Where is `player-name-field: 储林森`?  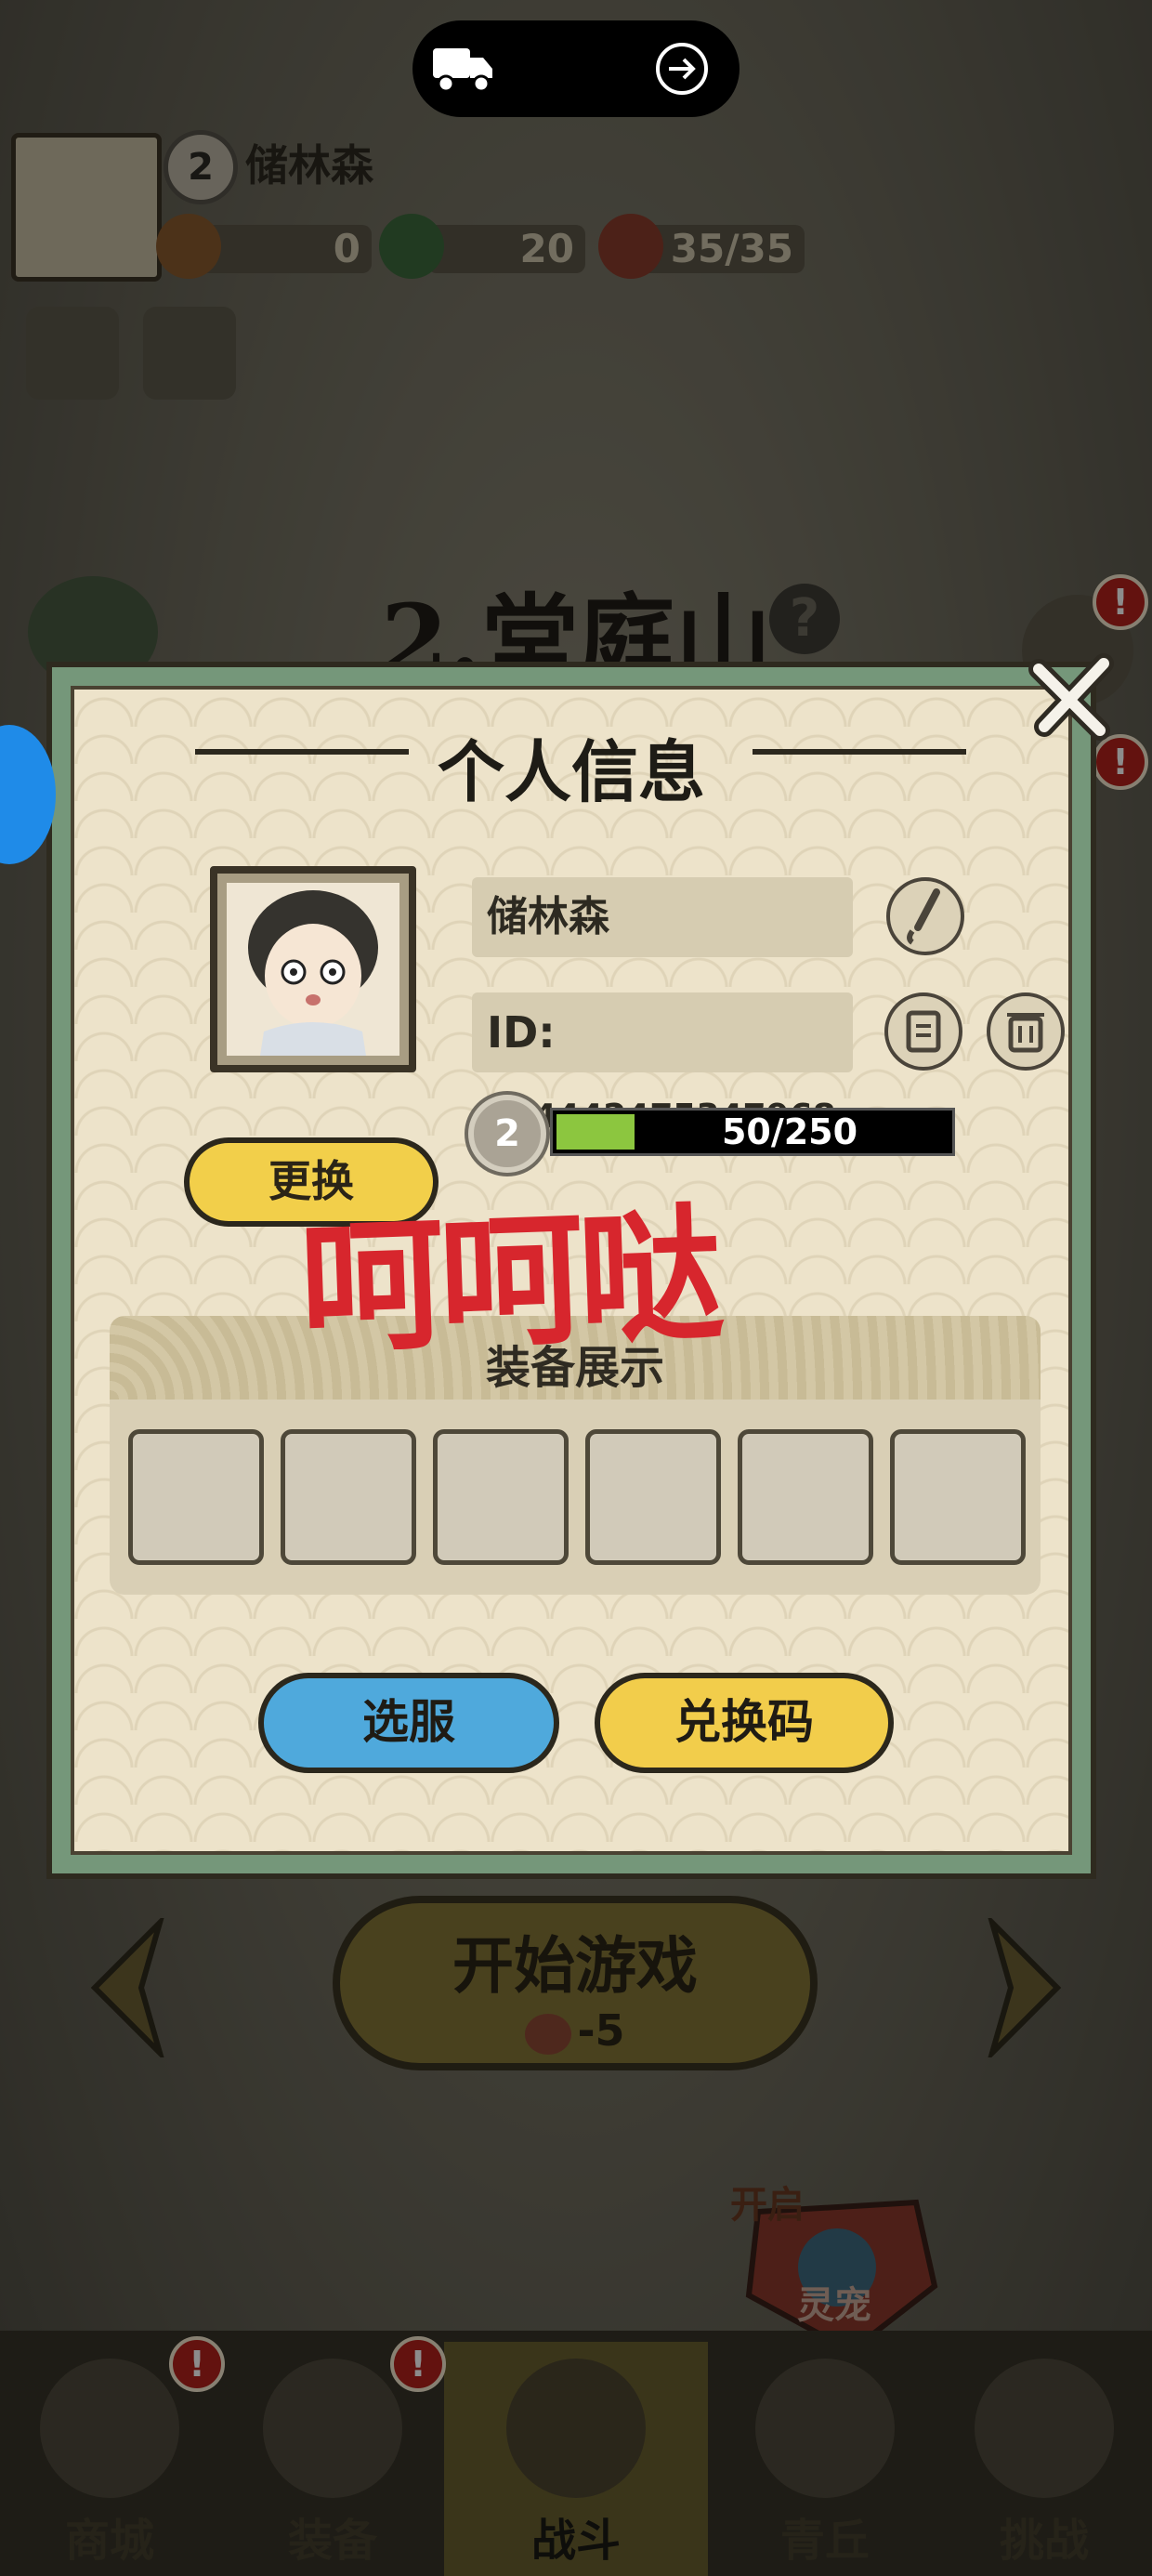
player-name-field: 储林森 is located at coordinates (662, 917).